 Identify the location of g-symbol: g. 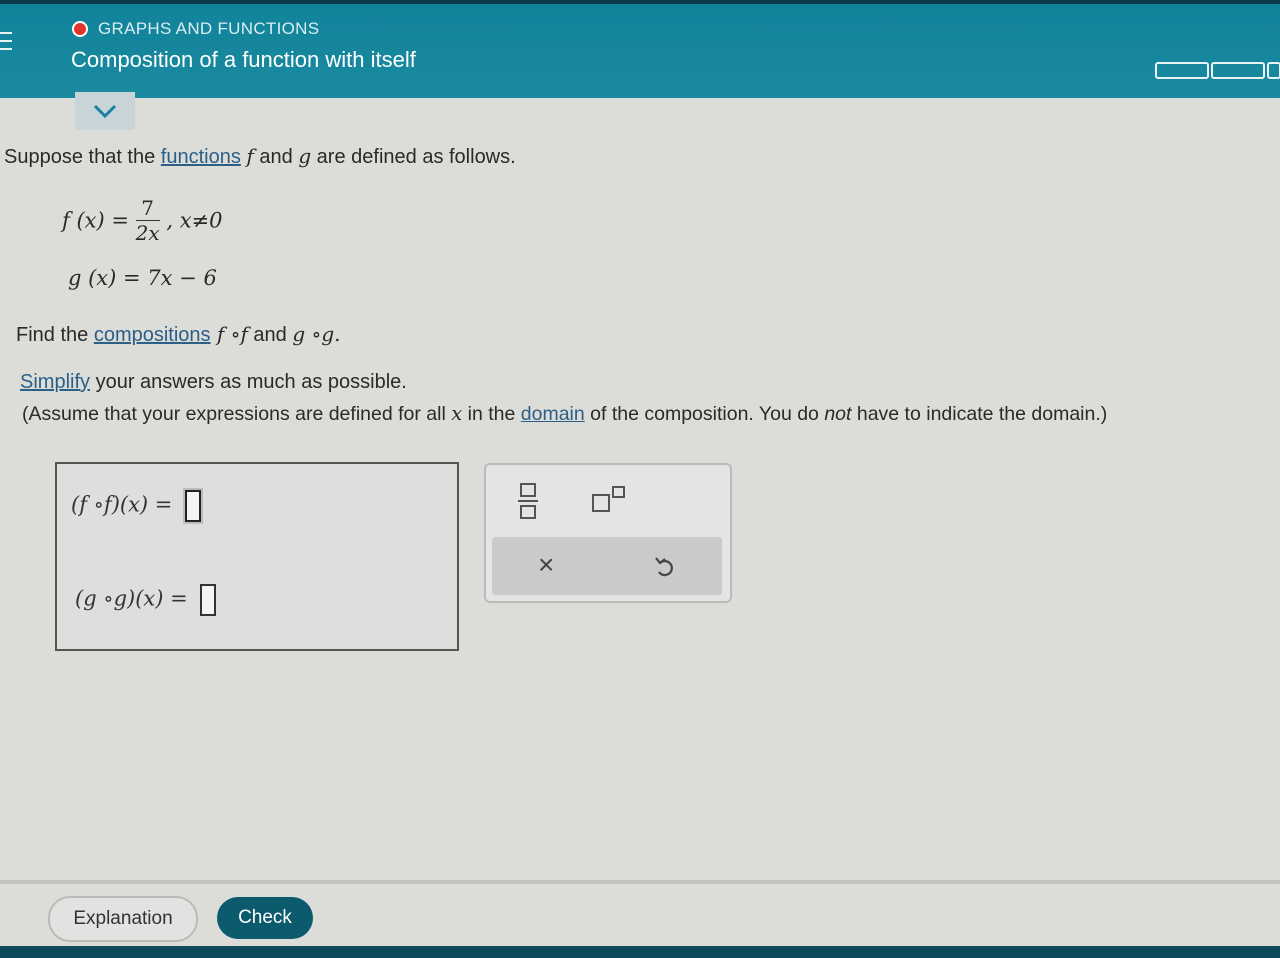
(305, 156).